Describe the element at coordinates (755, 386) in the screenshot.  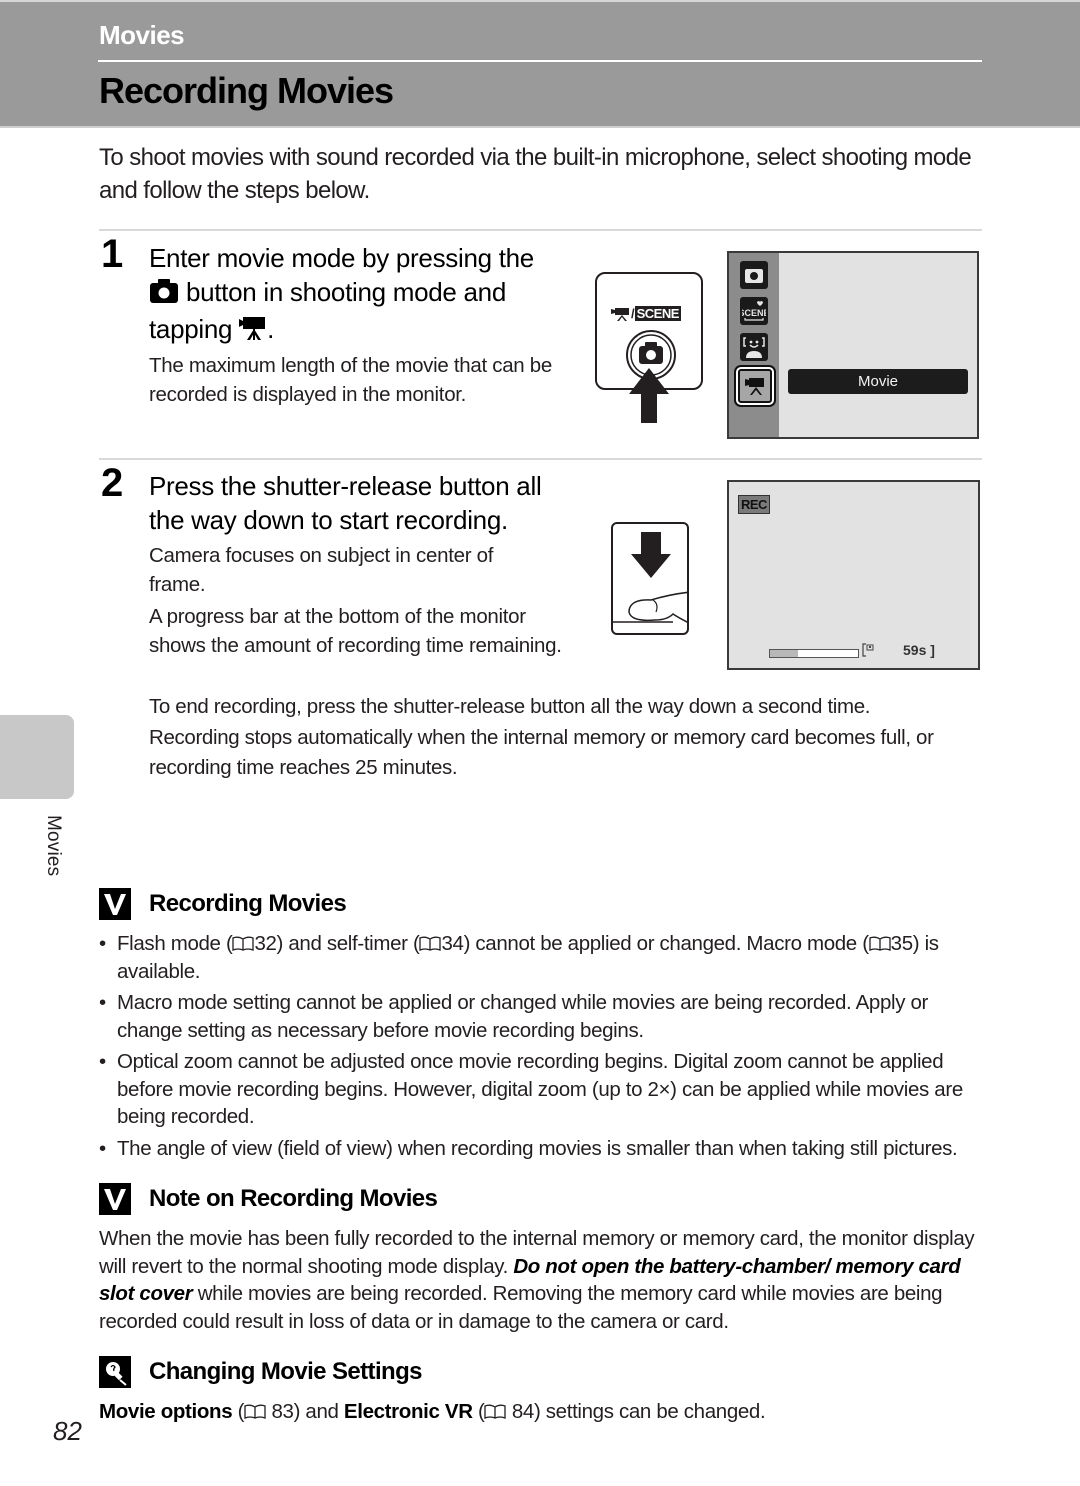
I see `movie-mode-icon` at that location.